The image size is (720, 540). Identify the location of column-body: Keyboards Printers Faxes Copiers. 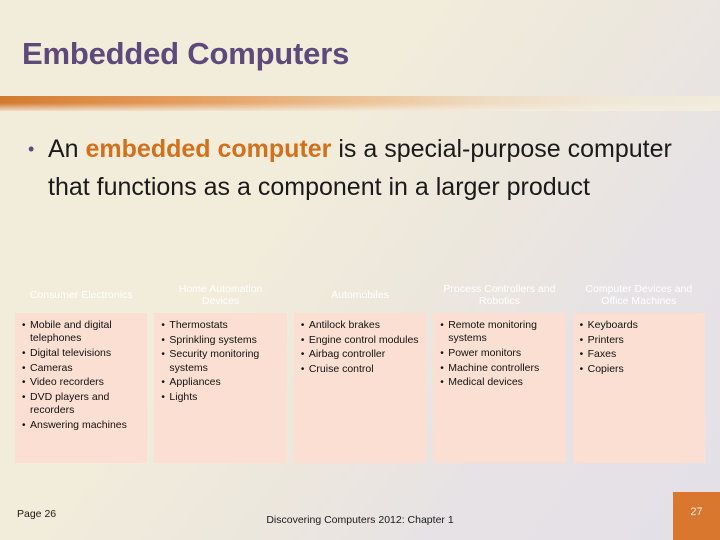
(639, 388).